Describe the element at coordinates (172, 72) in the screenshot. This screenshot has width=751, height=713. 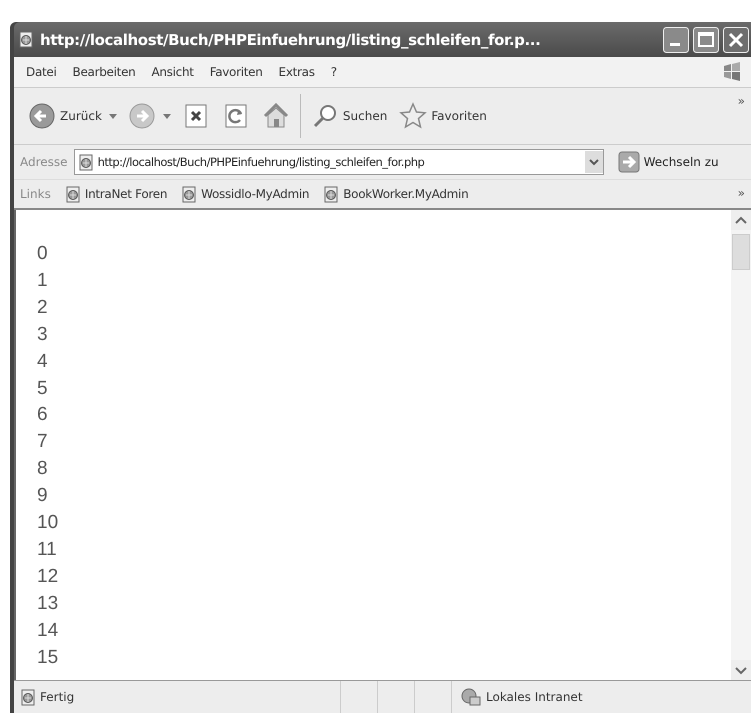
I see `menu-item: Ansicht` at that location.